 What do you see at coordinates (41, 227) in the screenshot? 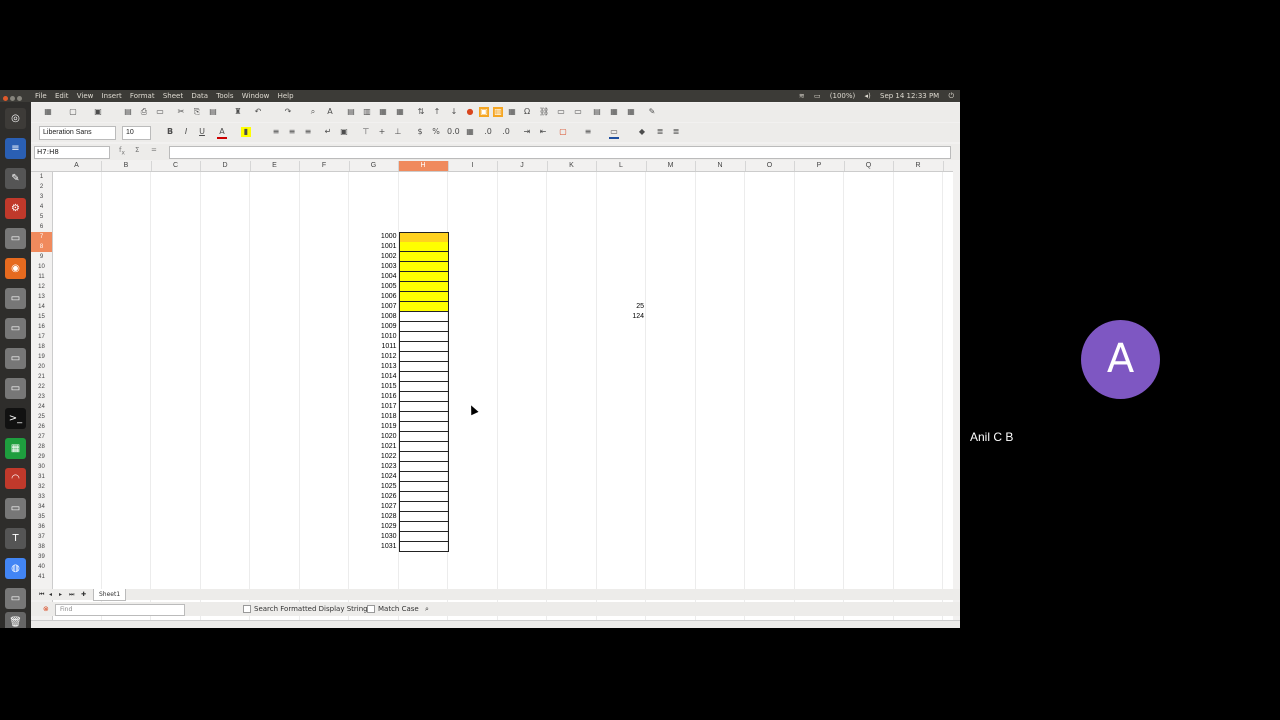
I see `row-header-6: 6` at bounding box center [41, 227].